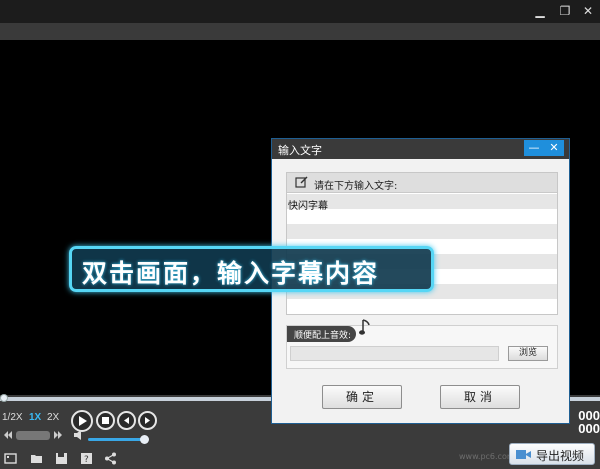  What do you see at coordinates (487, 456) in the screenshot?
I see `watermark: www.pc6.com` at bounding box center [487, 456].